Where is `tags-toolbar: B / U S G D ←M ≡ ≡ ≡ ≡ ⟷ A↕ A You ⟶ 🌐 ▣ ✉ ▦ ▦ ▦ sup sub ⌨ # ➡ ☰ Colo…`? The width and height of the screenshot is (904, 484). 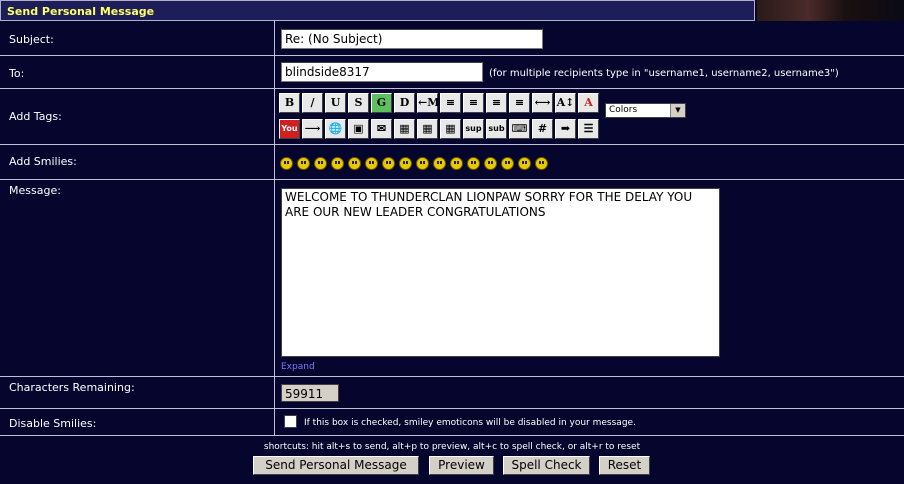 tags-toolbar: B / U S G D ←M ≡ ≡ ≡ ≡ ⟷ A↕ A You ⟶ 🌐 ▣ ✉ ▦ ▦ ▦ sup sub ⌨ # ➡ ☰ Colo… is located at coordinates (590, 116).